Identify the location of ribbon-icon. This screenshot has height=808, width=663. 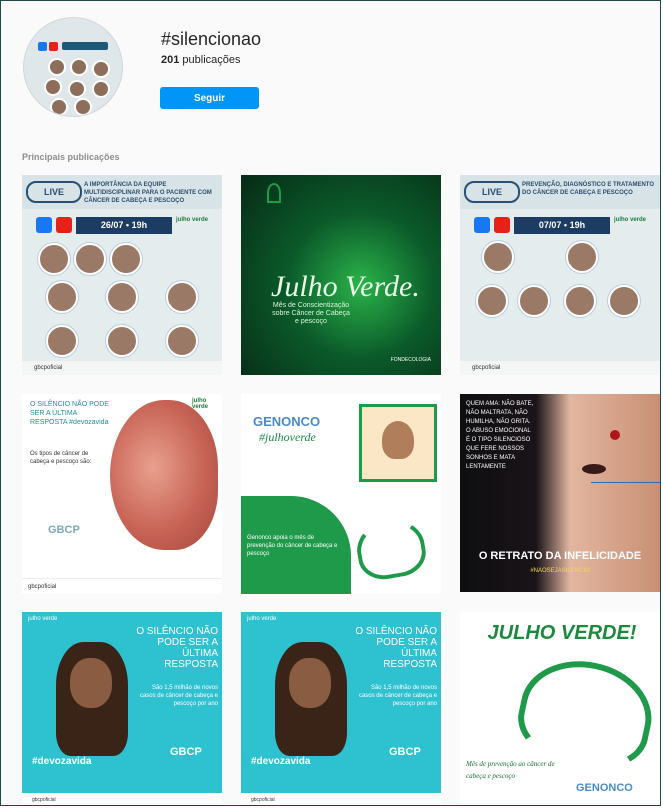
(274, 193).